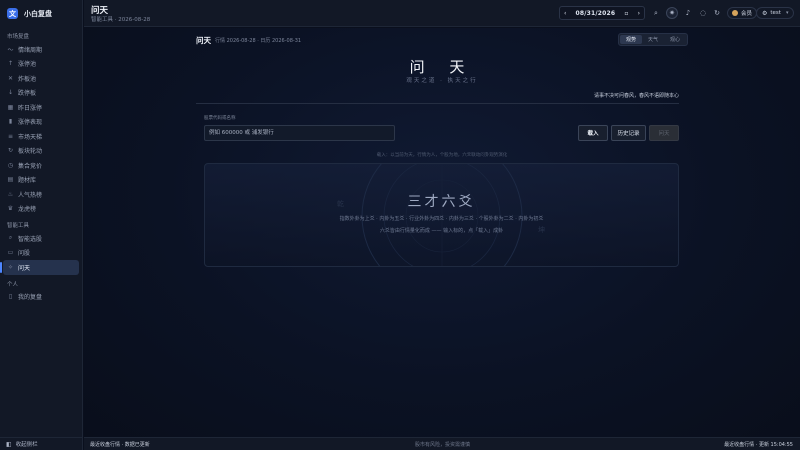 The height and width of the screenshot is (450, 800). I want to click on sparkle-icon: ✧, so click(10, 267).